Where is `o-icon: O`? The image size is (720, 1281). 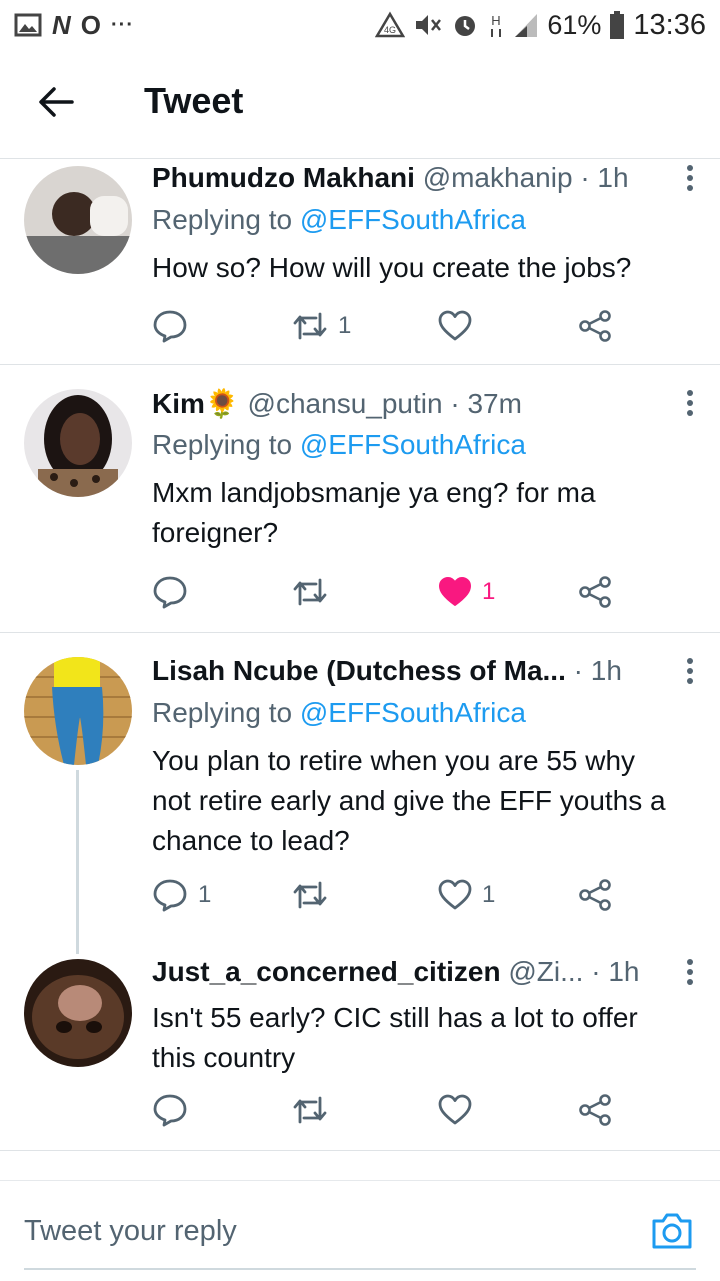
o-icon: O is located at coordinates (91, 24).